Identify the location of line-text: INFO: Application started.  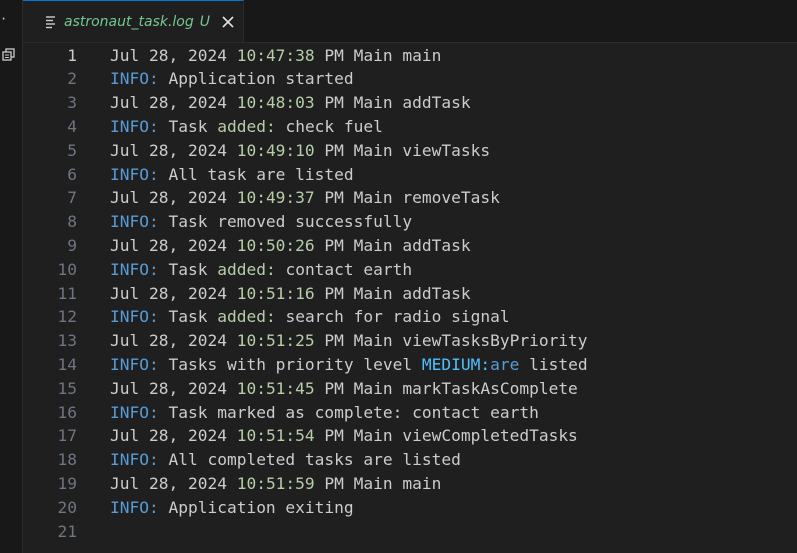
(232, 79).